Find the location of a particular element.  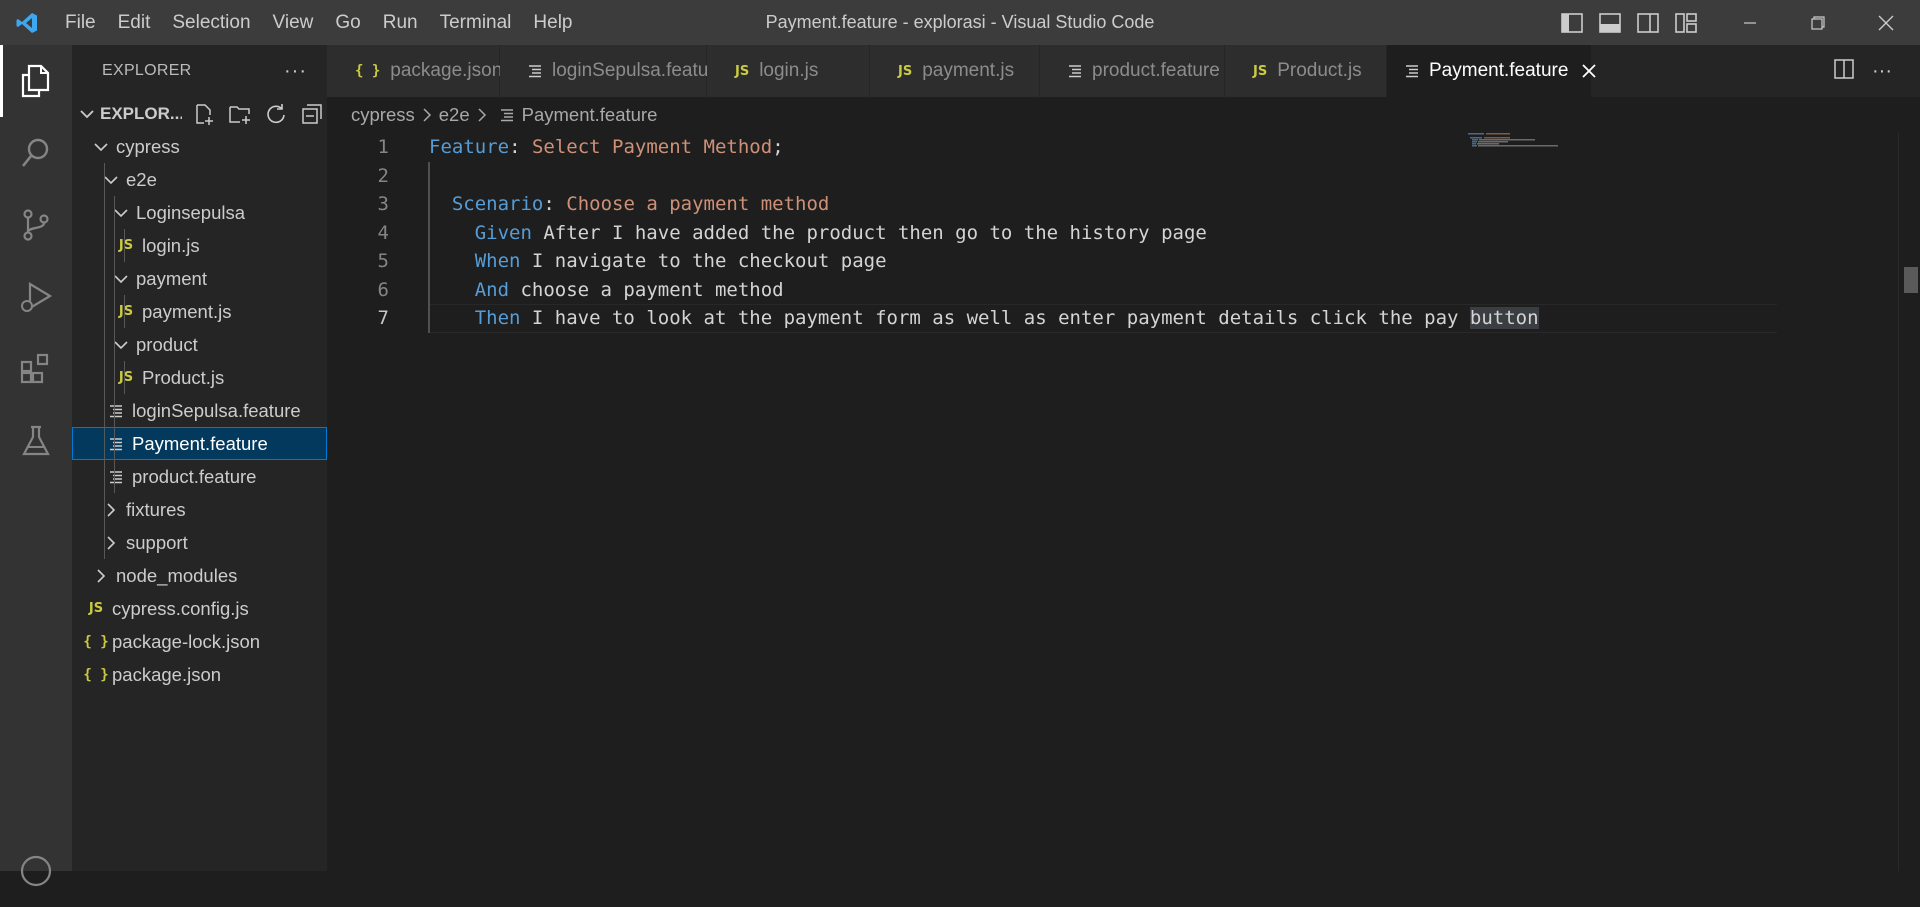

tree-file: JS Product.js is located at coordinates (199, 377).